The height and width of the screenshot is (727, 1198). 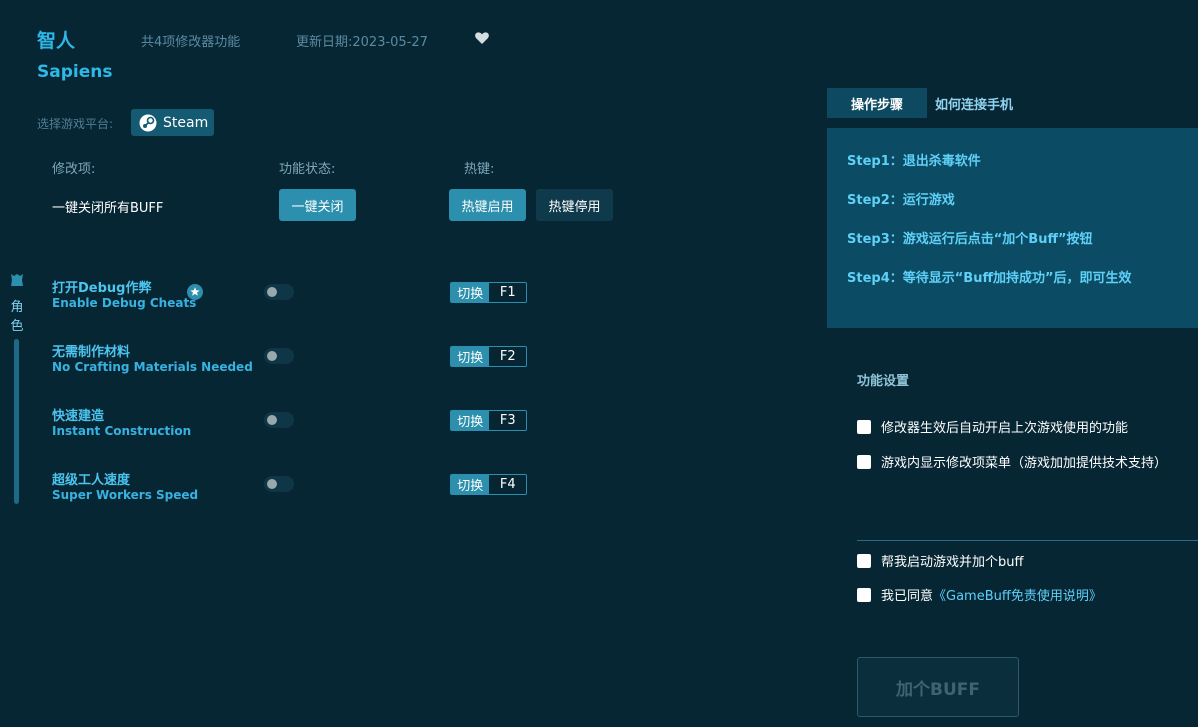 I want to click on step-item: Step4：等待显示“Buff加持成功”后，即可生效, so click(x=989, y=278).